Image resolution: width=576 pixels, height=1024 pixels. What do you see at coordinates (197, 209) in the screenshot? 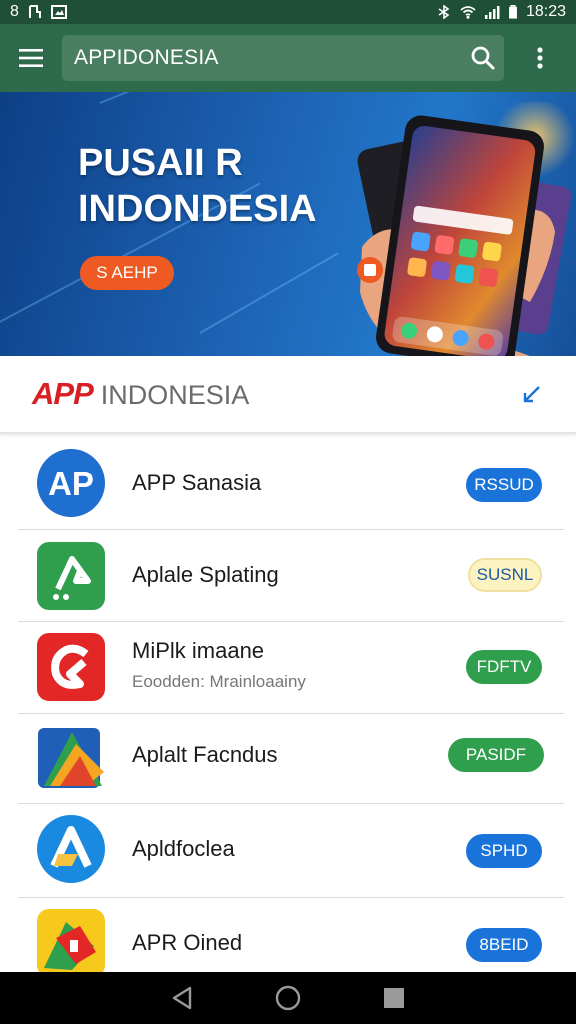
I see `banner-title-line2: INDONDESIA` at bounding box center [197, 209].